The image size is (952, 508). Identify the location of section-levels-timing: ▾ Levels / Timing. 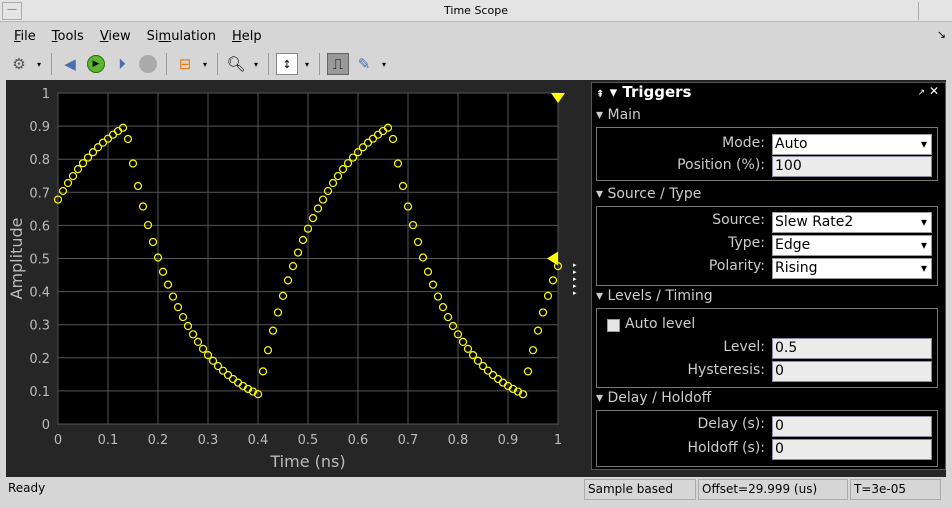
(654, 296).